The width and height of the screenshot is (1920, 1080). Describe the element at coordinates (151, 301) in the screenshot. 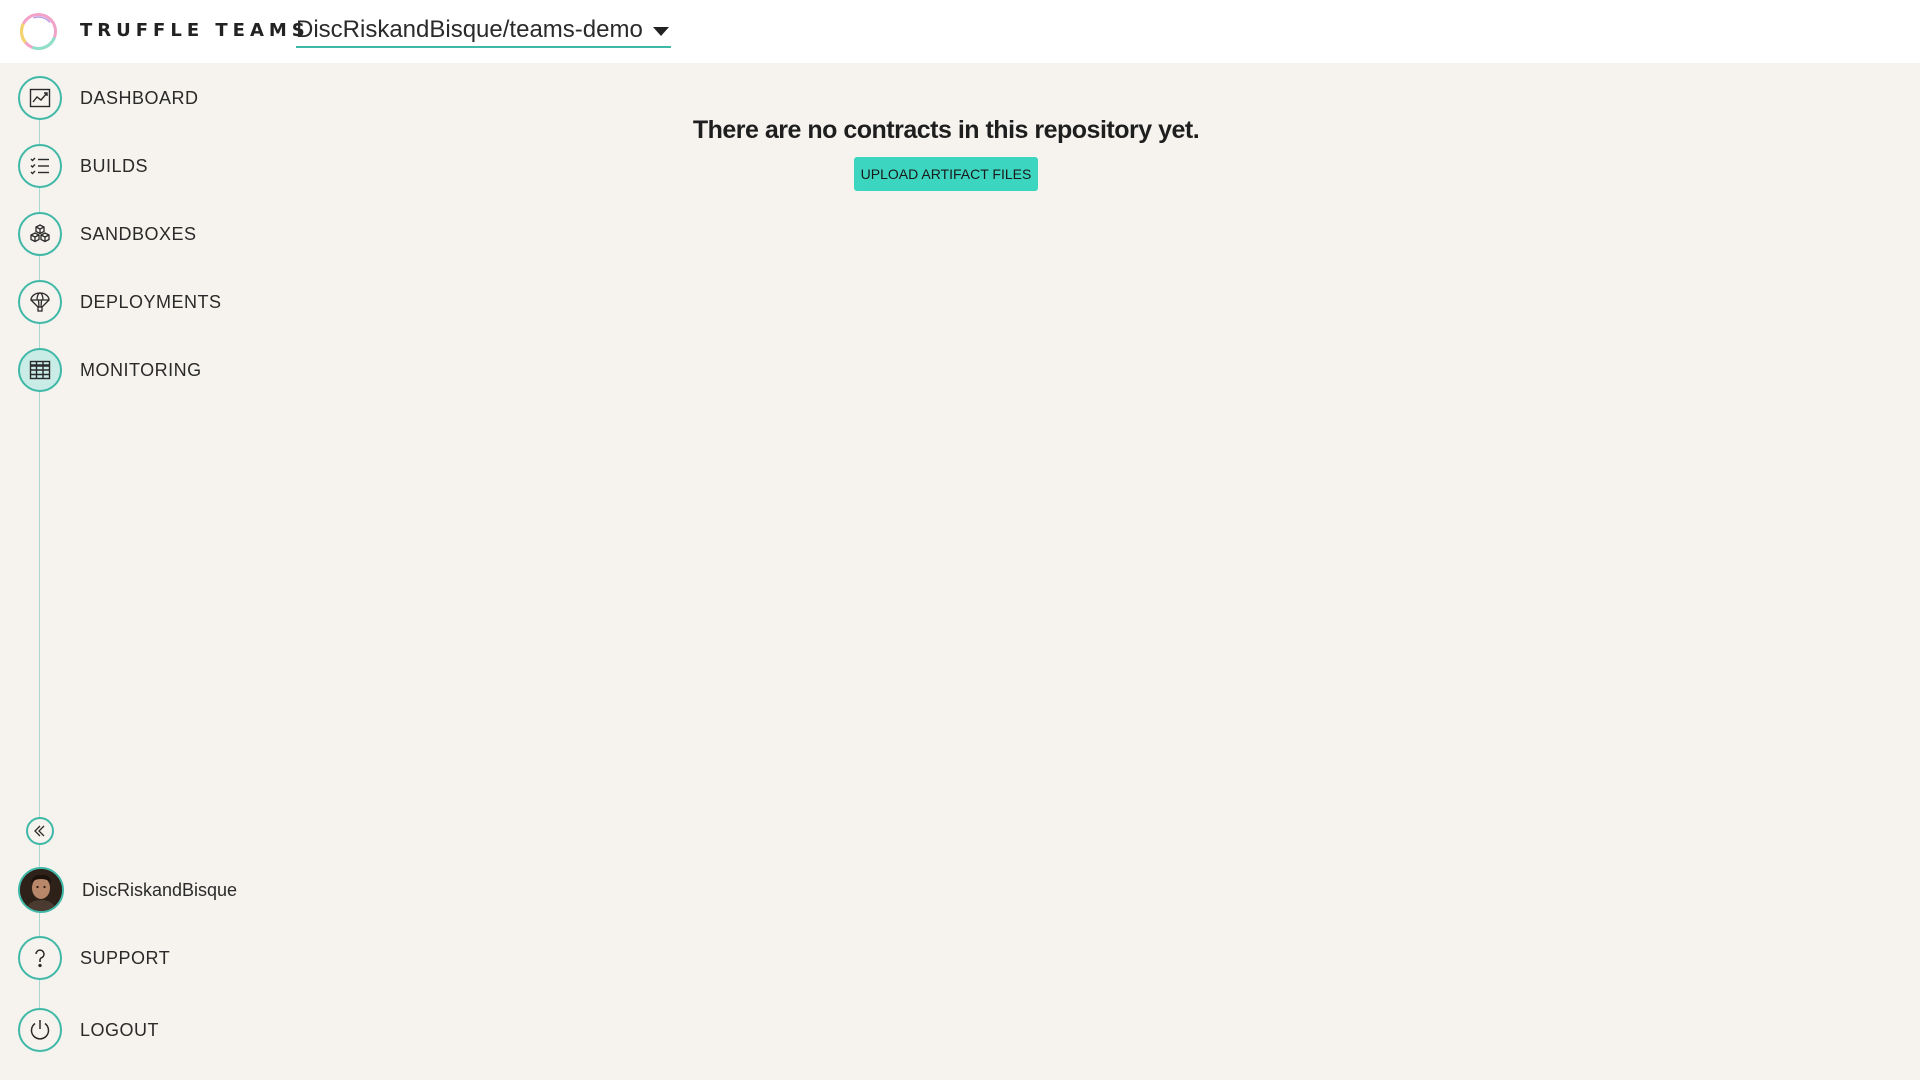

I see `sidebar-item-label: DEPLOYMENTS` at that location.